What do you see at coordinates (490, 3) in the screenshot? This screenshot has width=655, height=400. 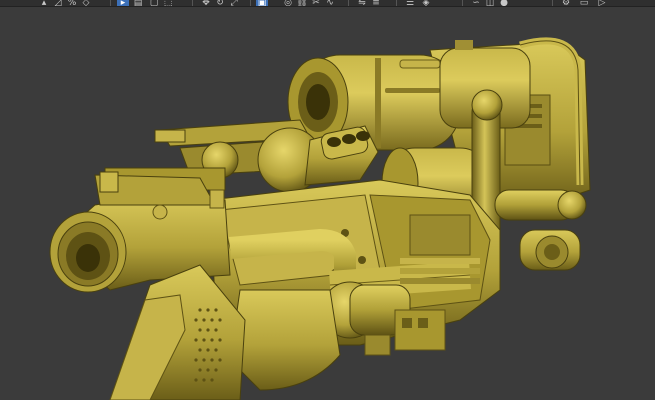 I see `schematic-view-icon: ◫` at bounding box center [490, 3].